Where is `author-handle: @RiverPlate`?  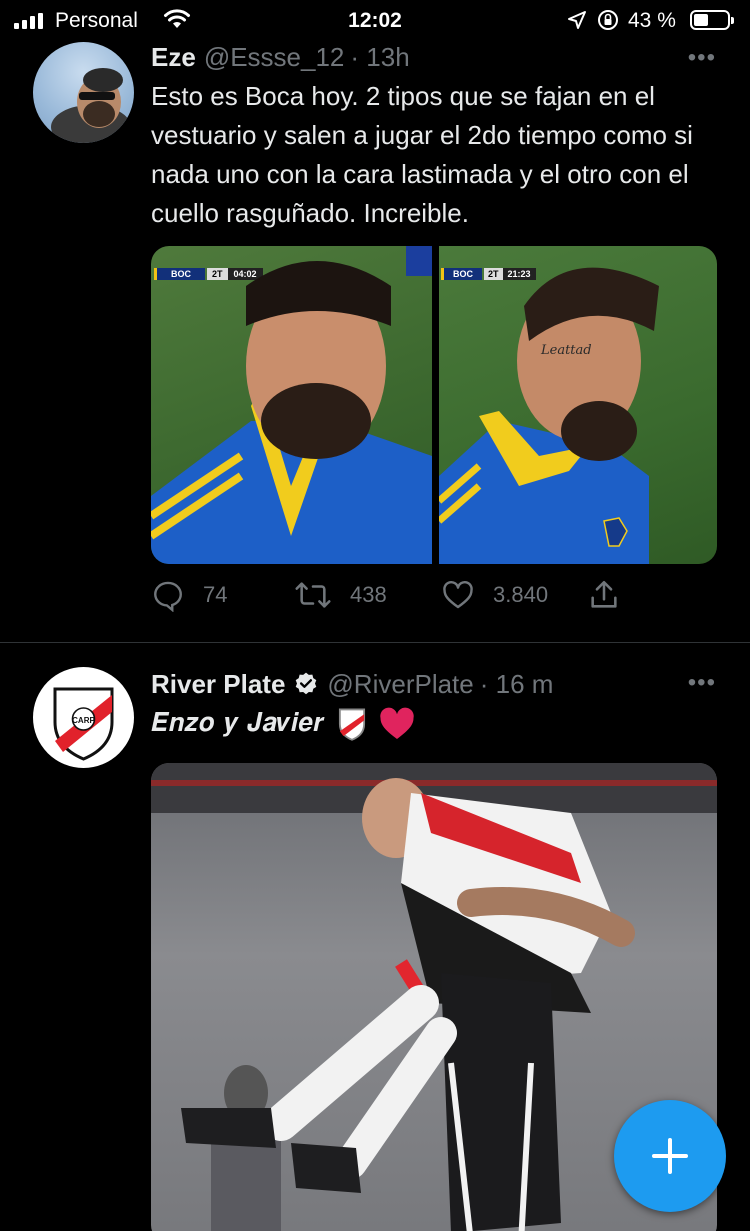
author-handle: @RiverPlate is located at coordinates (400, 684).